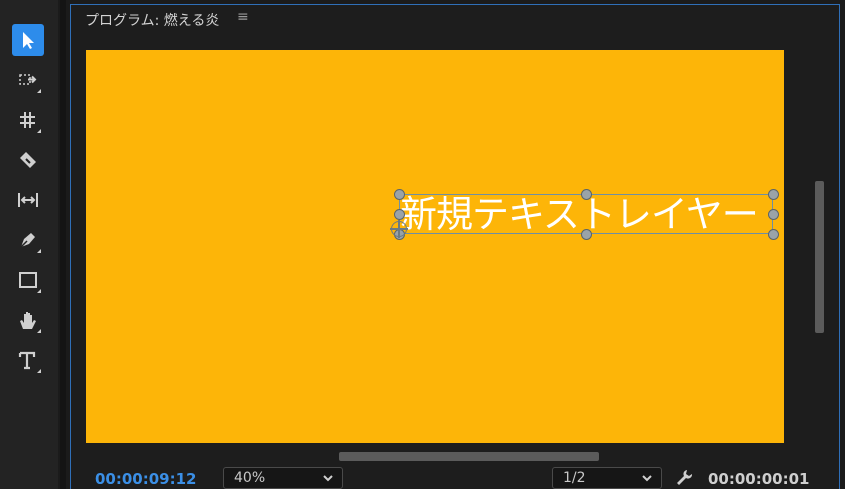 Image resolution: width=845 pixels, height=489 pixels. I want to click on slip-tool, so click(28, 200).